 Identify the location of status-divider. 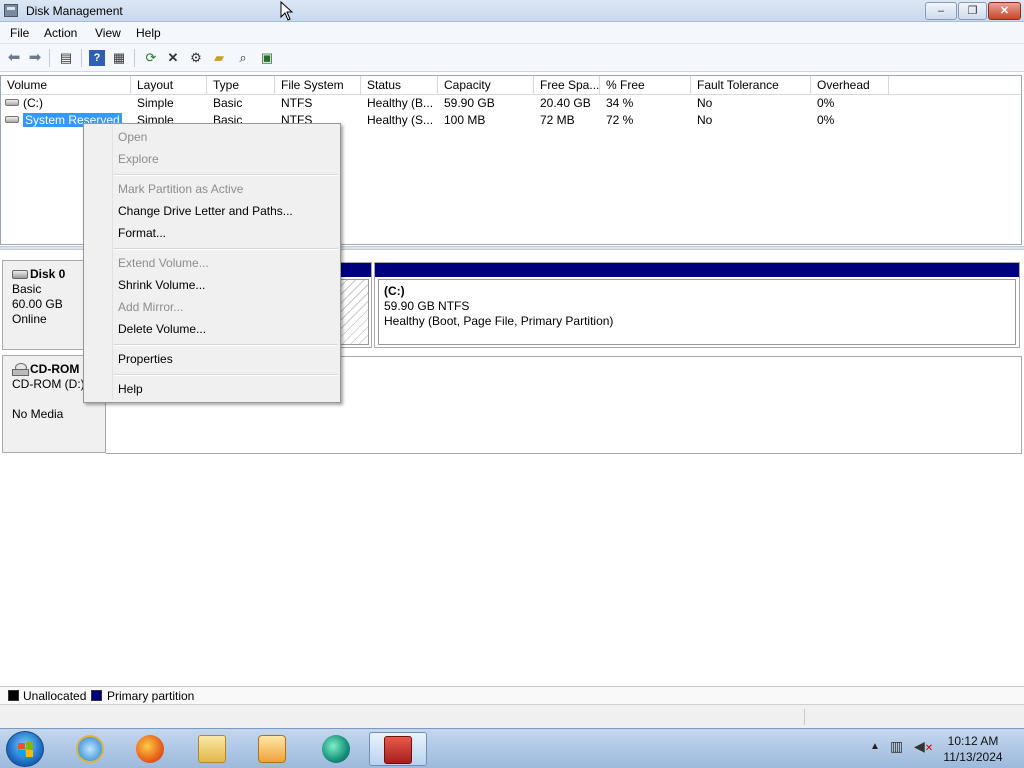
(804, 717).